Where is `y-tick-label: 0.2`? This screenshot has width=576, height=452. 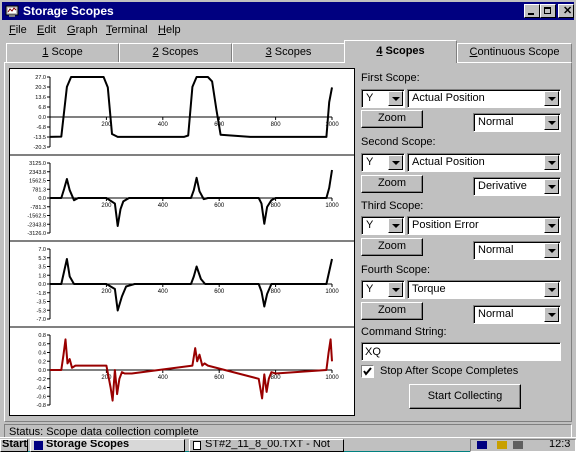
y-tick-label: 0.2 is located at coordinates (42, 362).